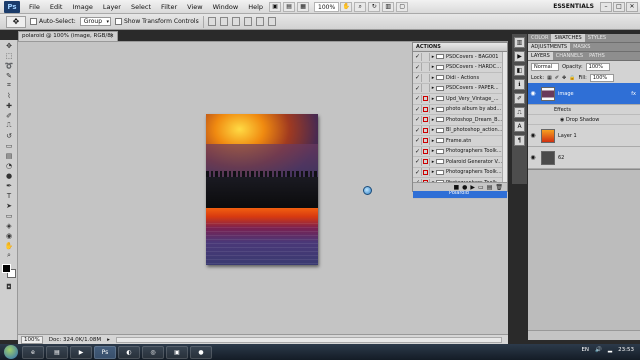 The width and height of the screenshot is (640, 360). I want to click on move-tool-icon: ✥, so click(9, 45).